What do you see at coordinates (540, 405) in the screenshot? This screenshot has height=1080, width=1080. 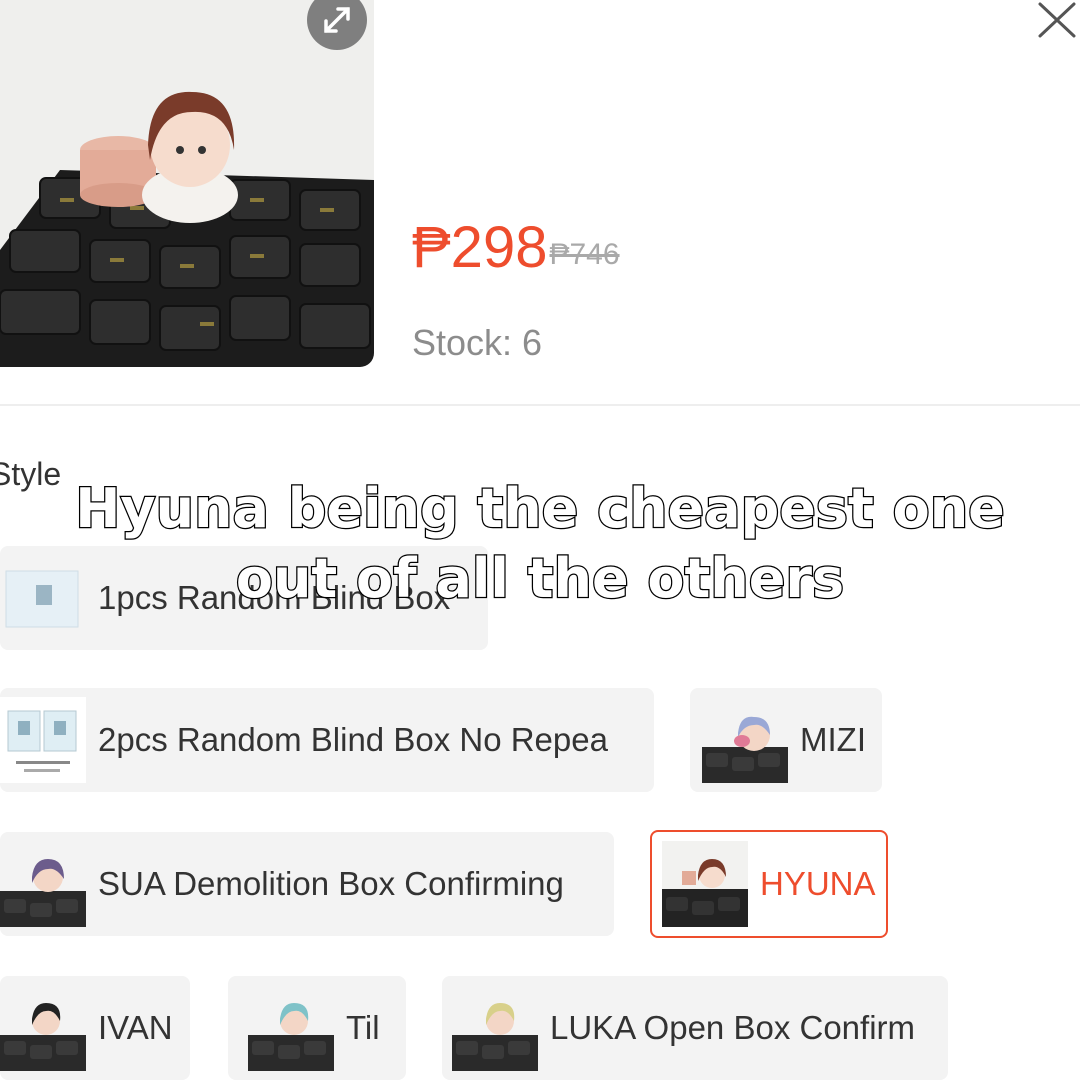 I see `divider` at bounding box center [540, 405].